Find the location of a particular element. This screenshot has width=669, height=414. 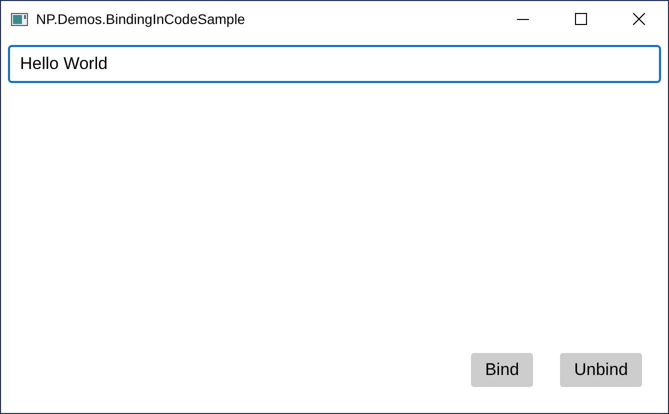

action-button: Bind is located at coordinates (502, 370).